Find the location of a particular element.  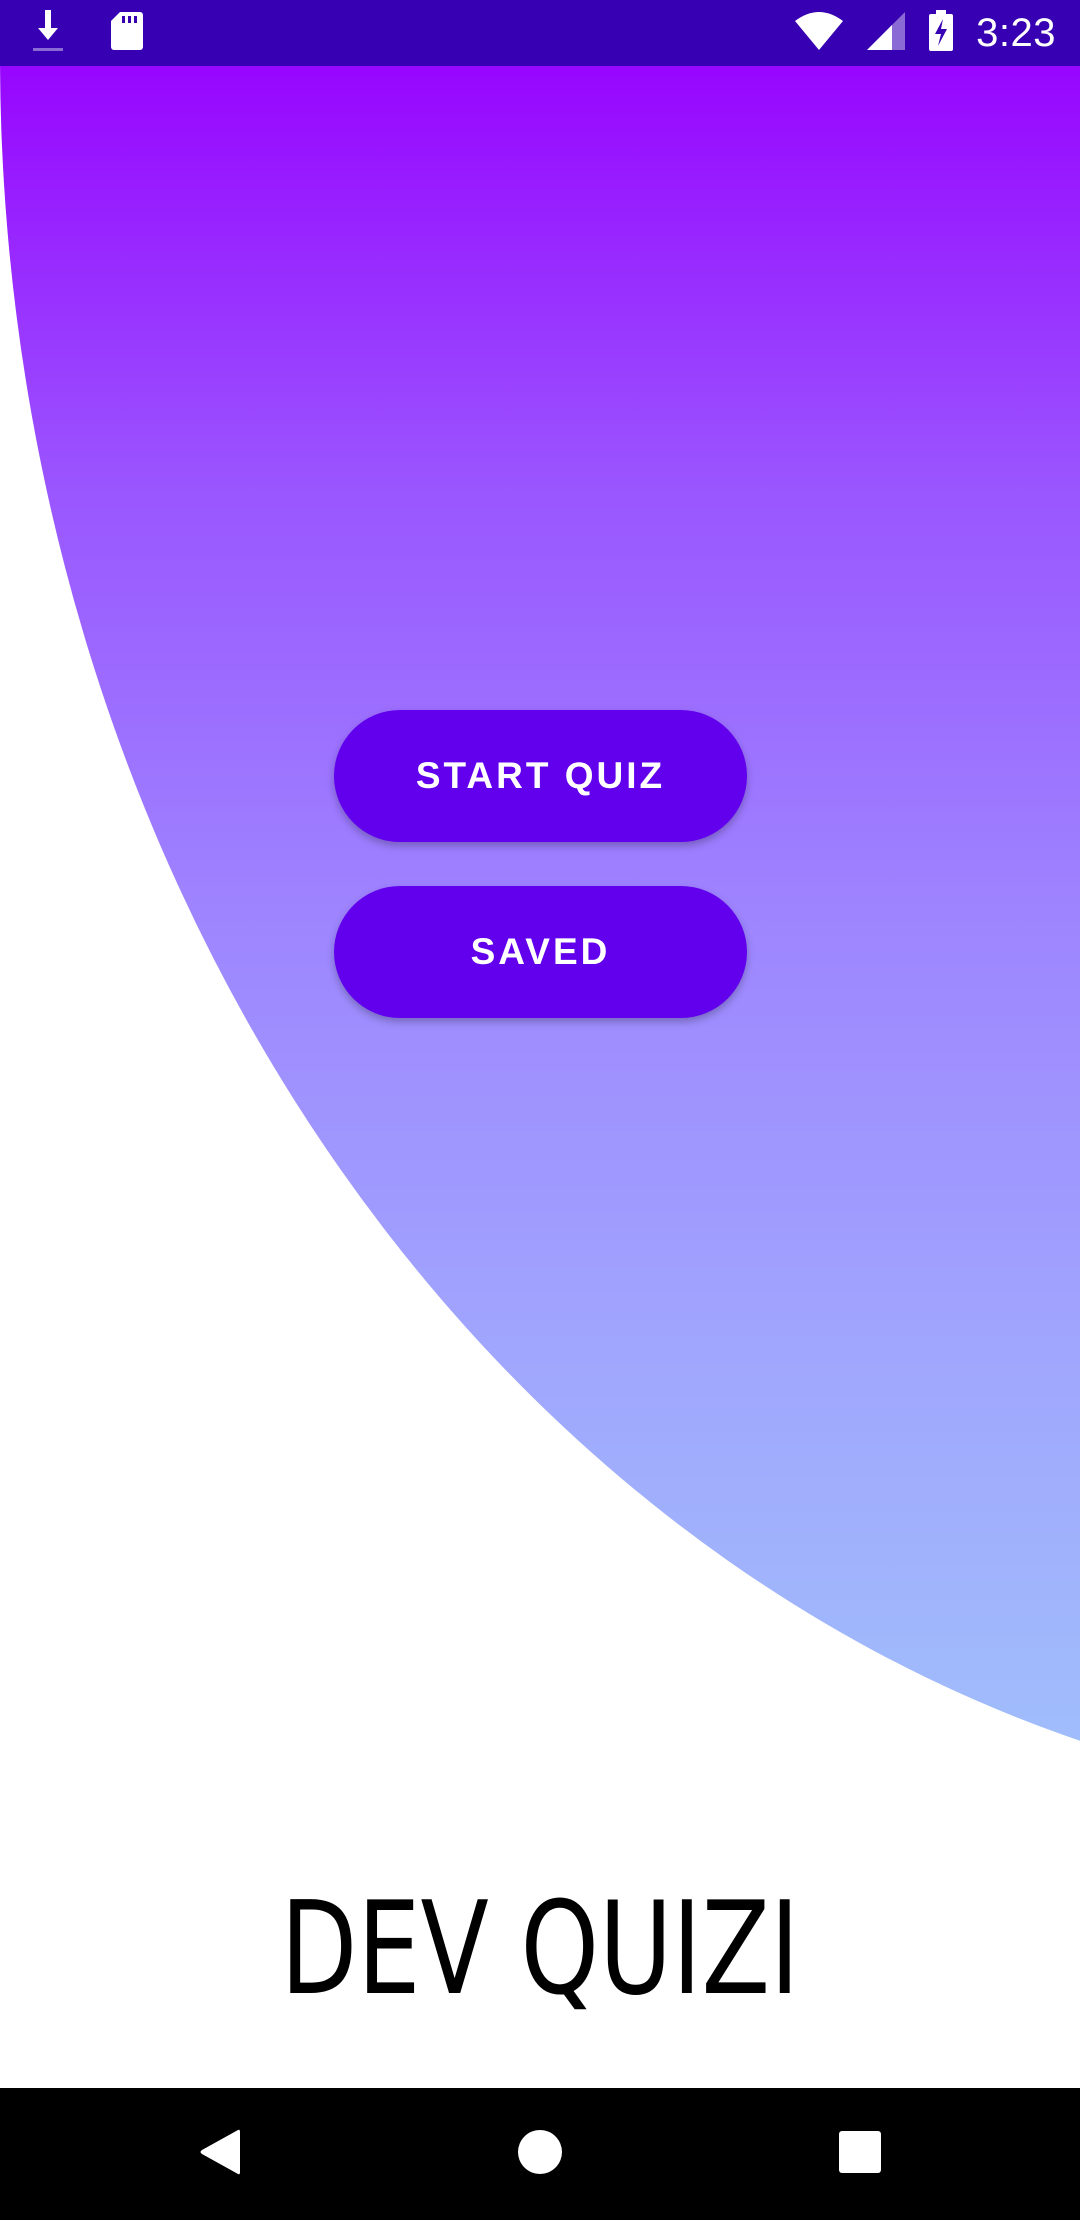

recent-apps-button is located at coordinates (860, 2154).